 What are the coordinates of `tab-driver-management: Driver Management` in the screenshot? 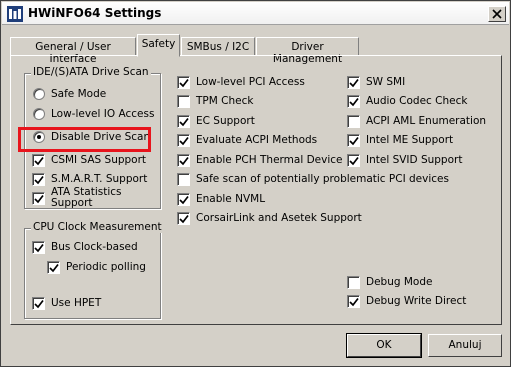 It's located at (307, 51).